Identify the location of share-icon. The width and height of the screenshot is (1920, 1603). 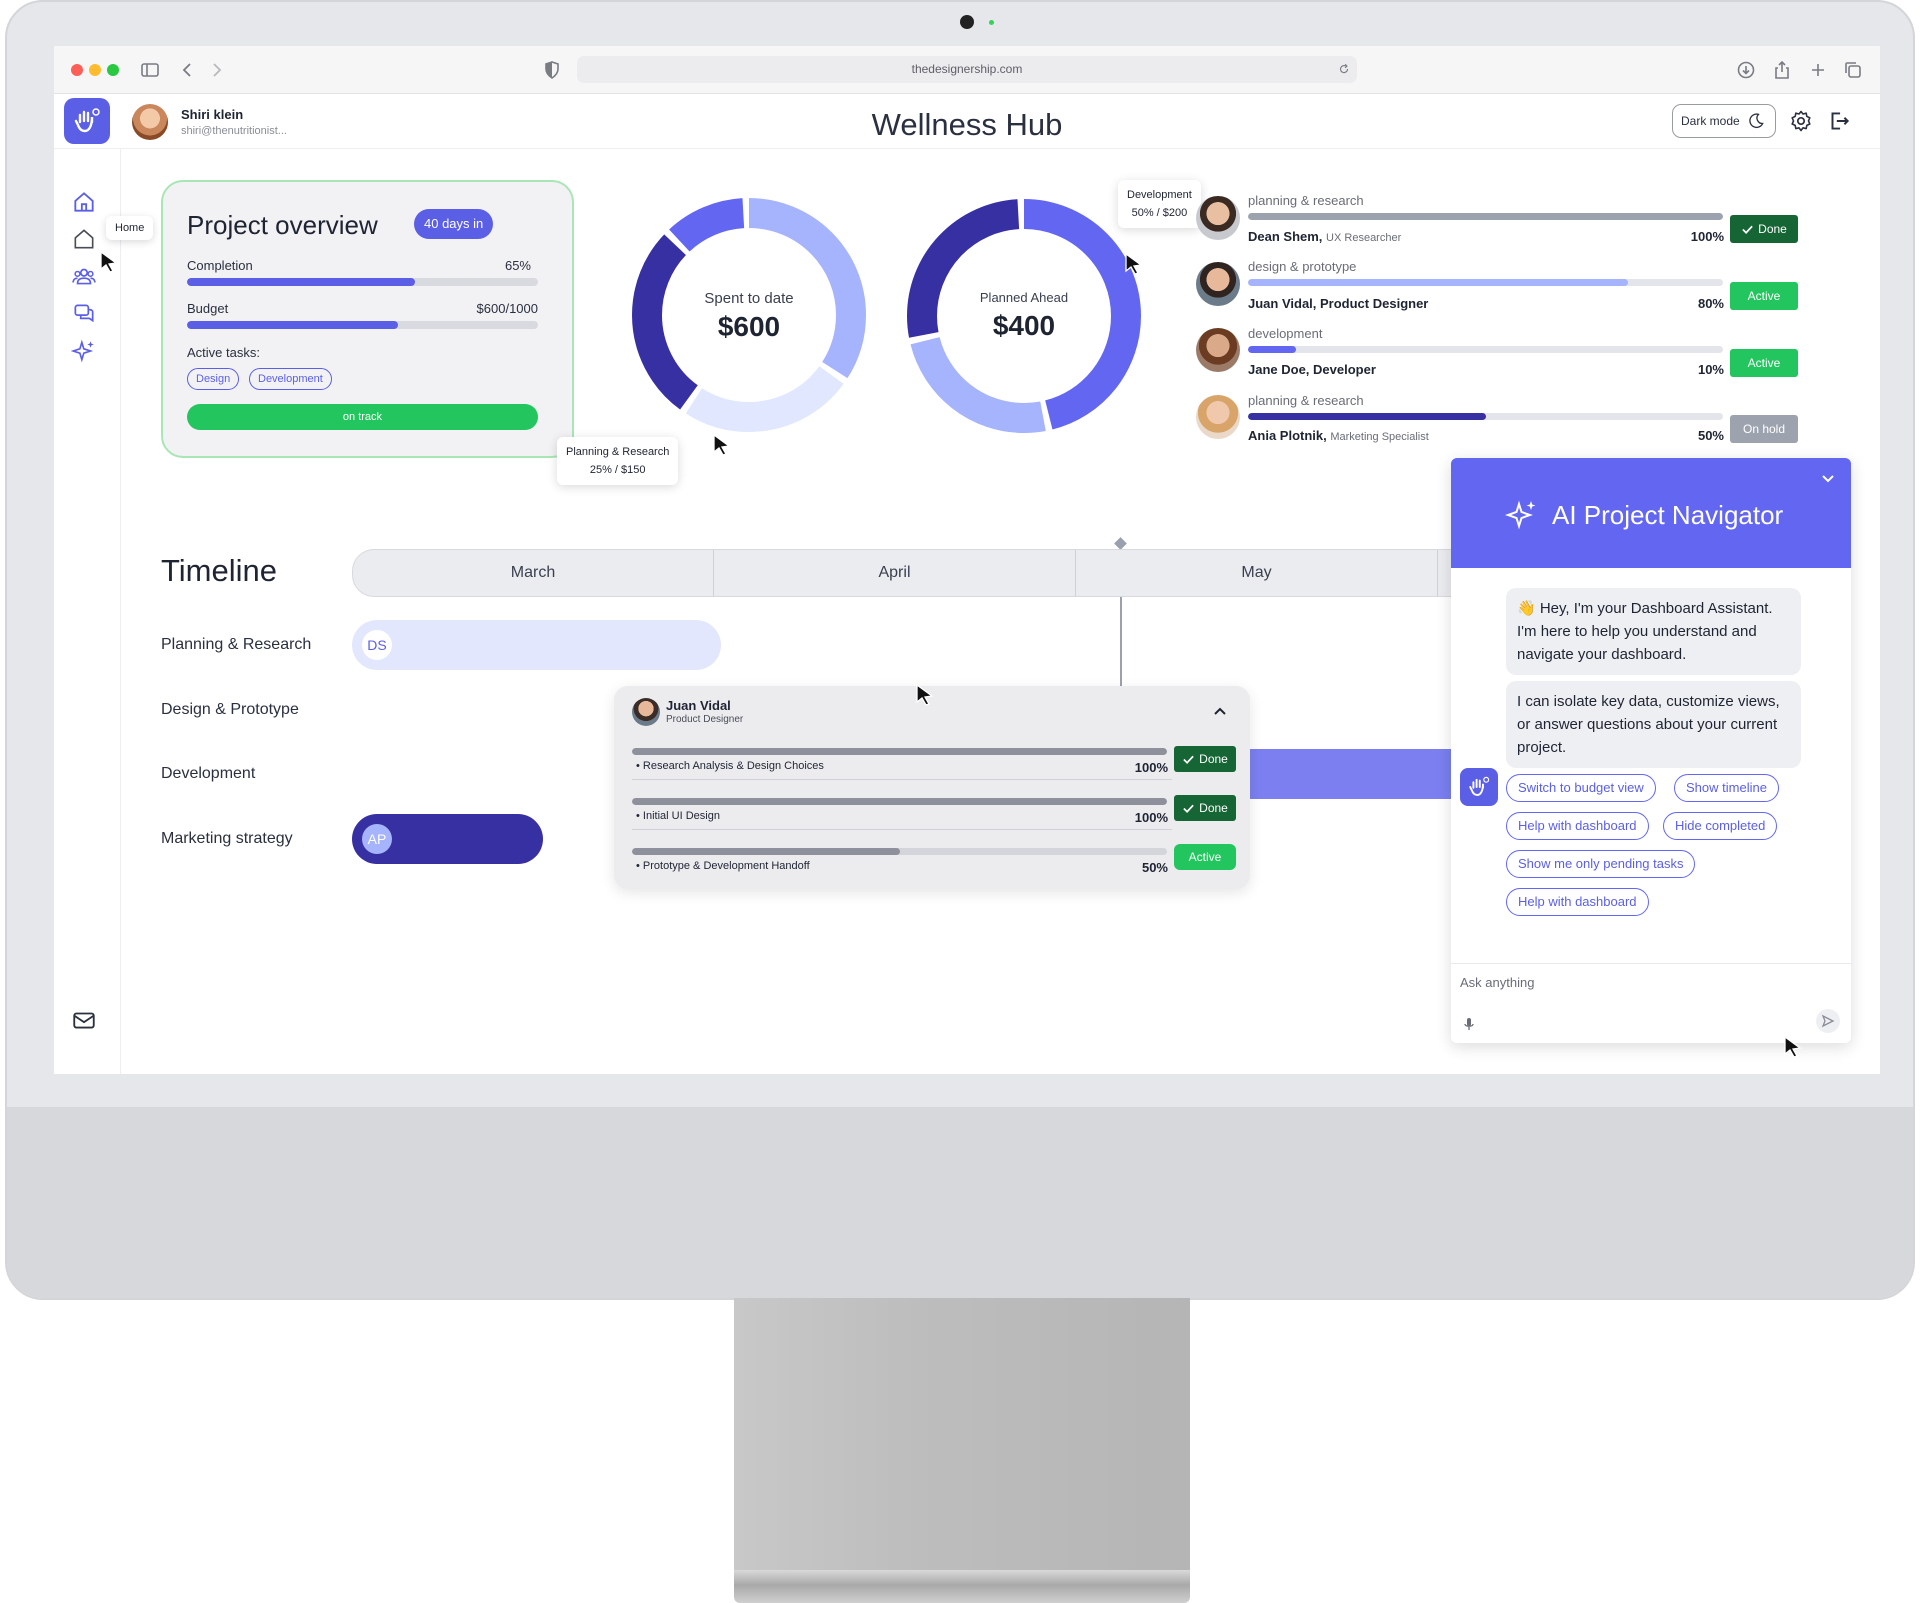
(1782, 70).